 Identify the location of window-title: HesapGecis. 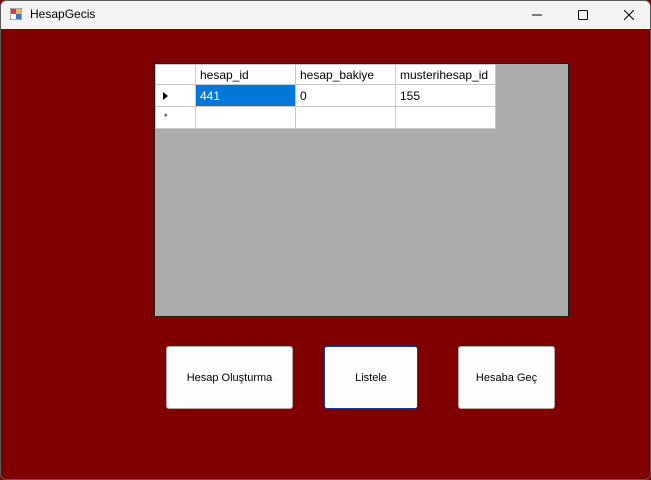
(63, 14).